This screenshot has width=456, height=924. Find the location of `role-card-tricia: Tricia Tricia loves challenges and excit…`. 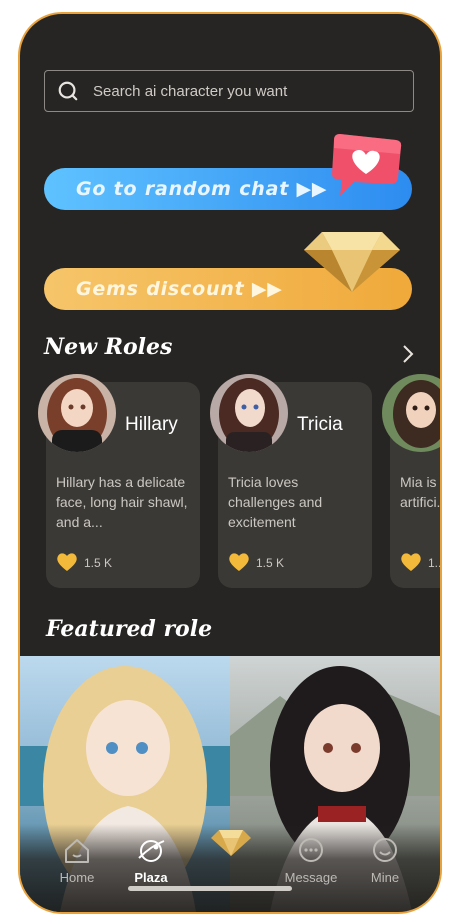

role-card-tricia: Tricia Tricia loves challenges and excit… is located at coordinates (291, 481).